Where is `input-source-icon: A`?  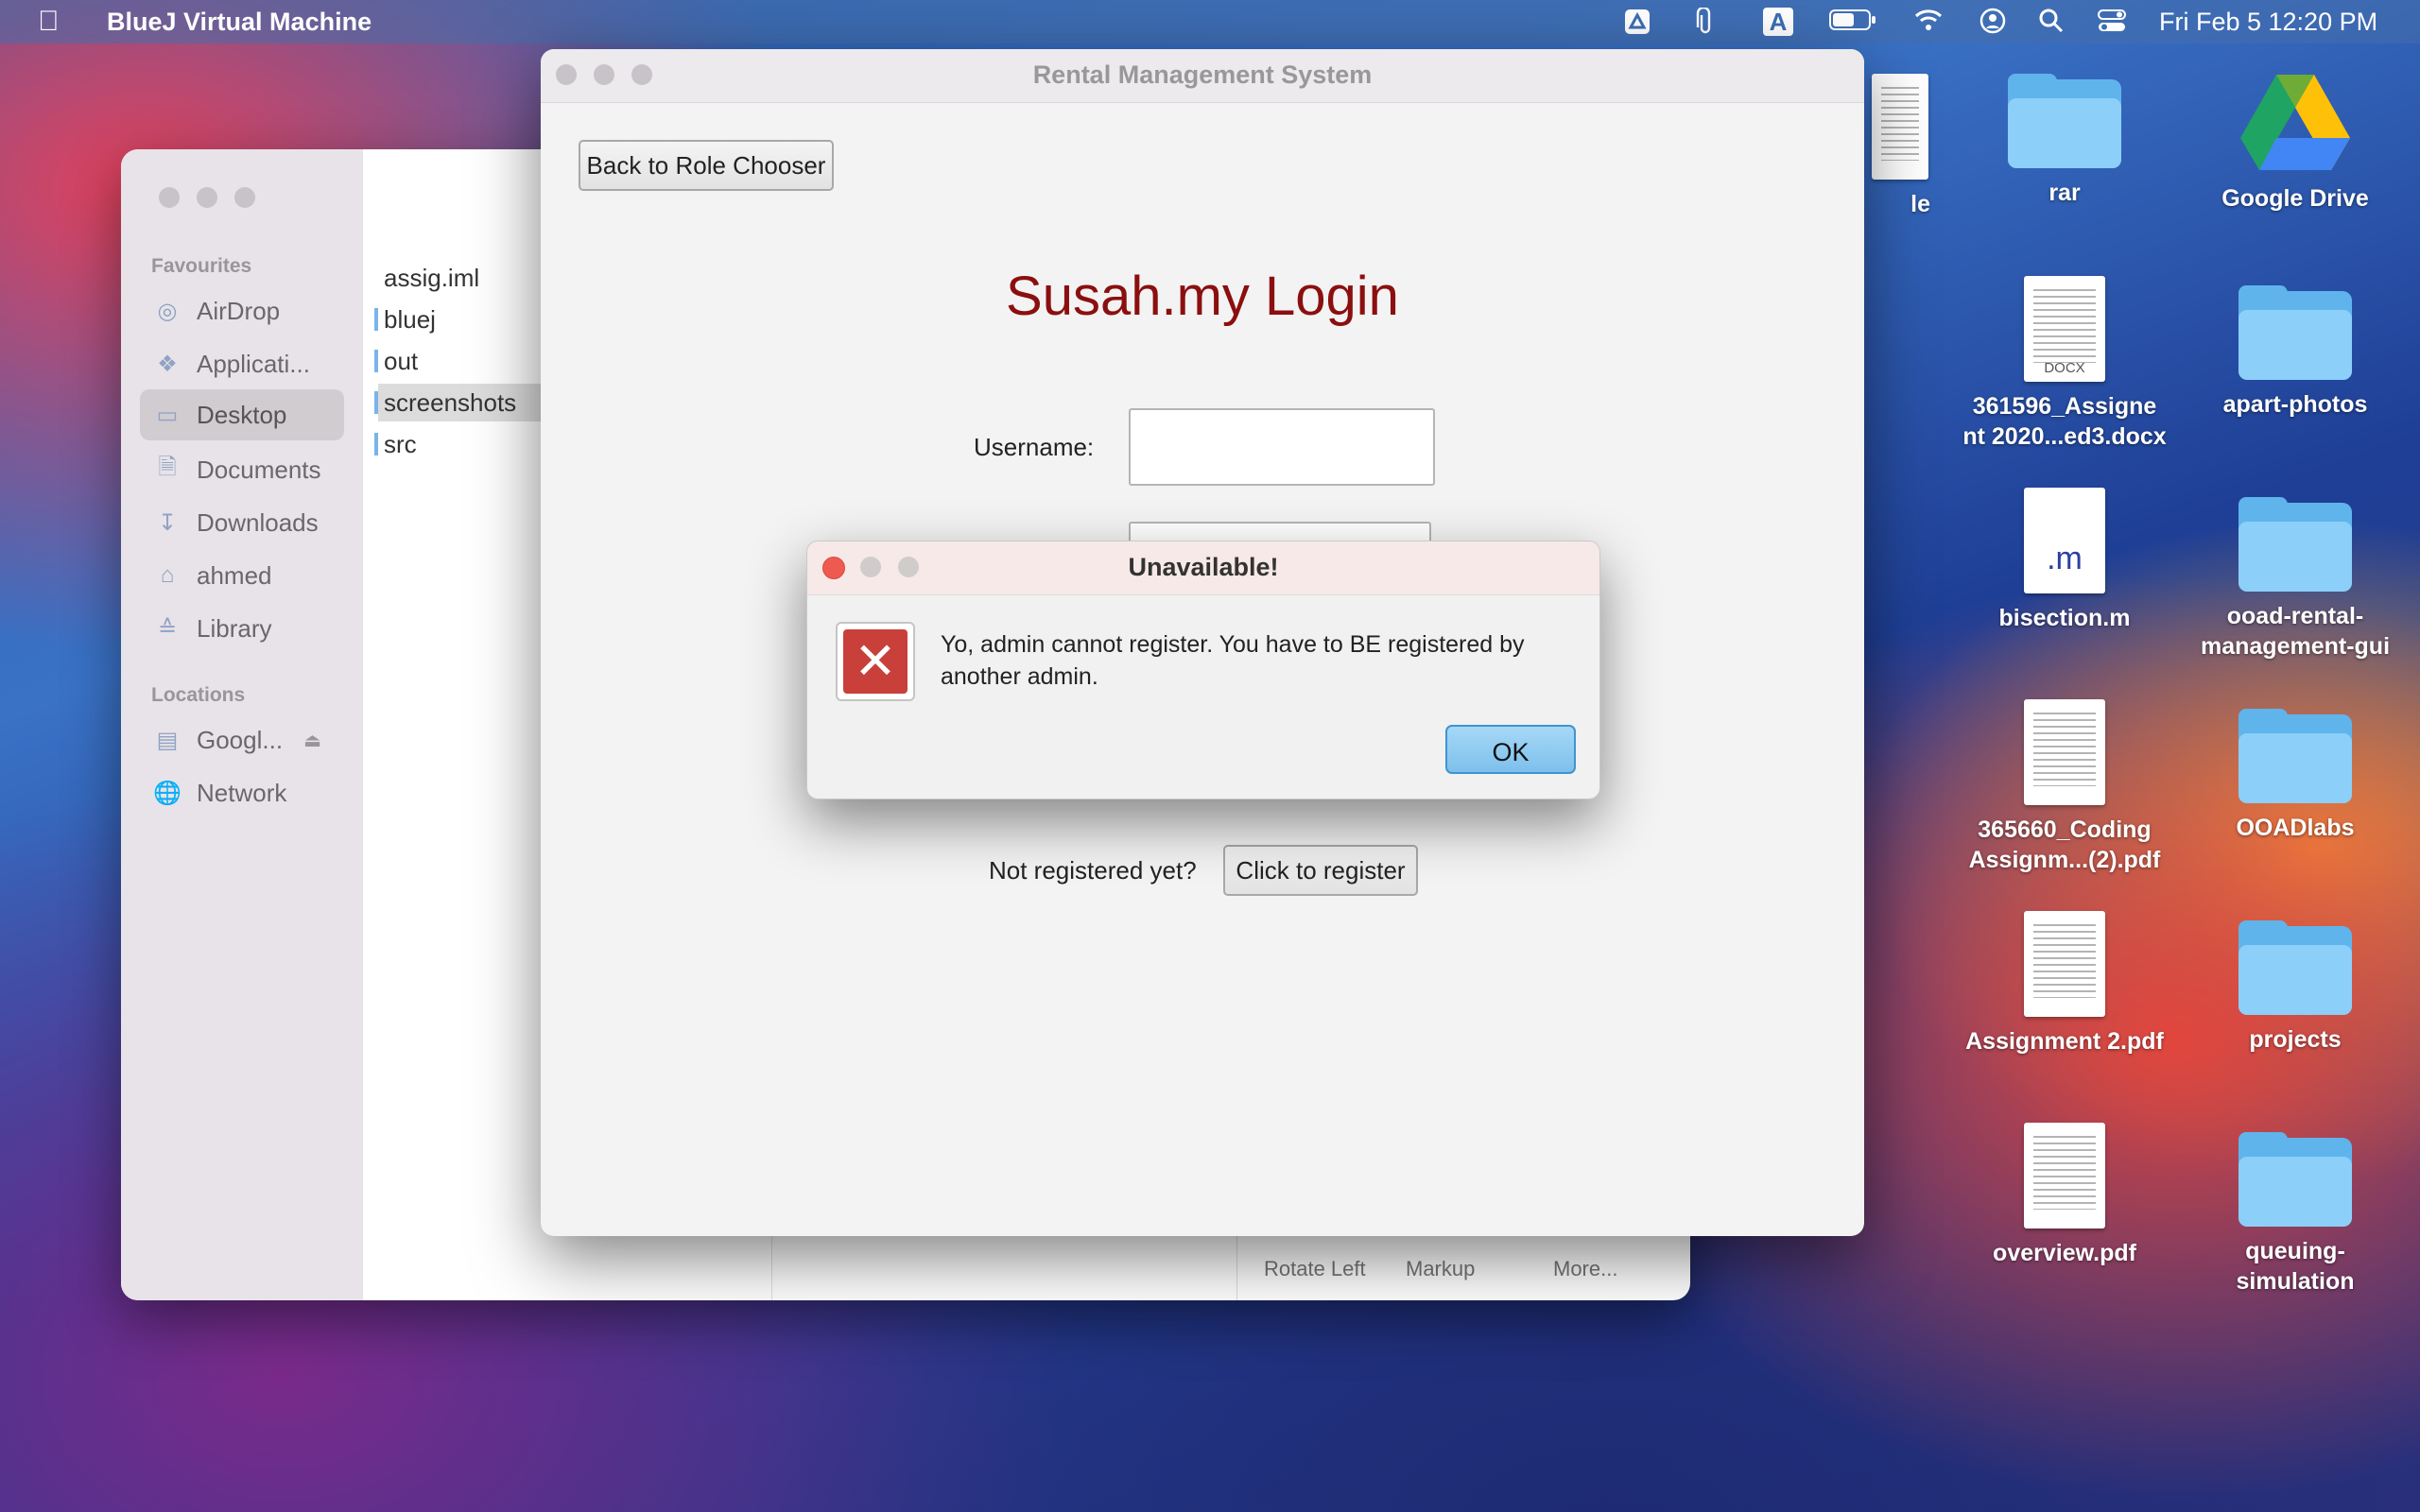
input-source-icon: A is located at coordinates (1778, 22).